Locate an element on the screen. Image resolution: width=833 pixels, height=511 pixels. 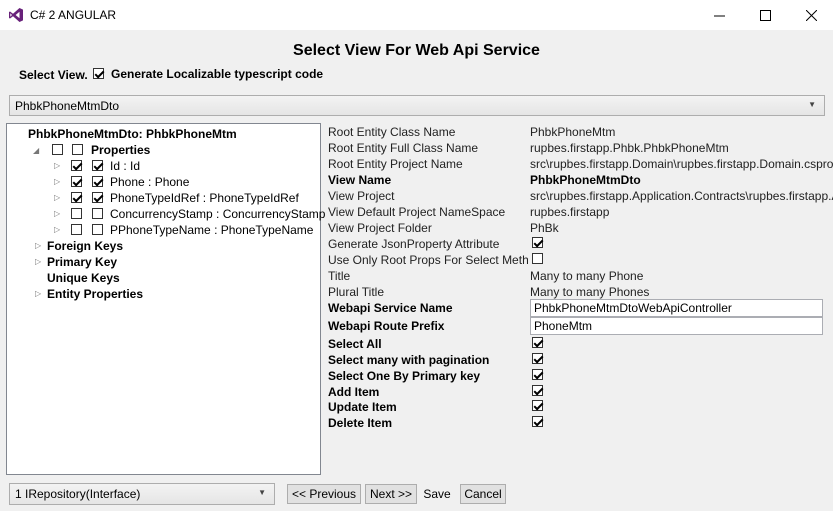
use-only-root-props-checkbox is located at coordinates (537, 258).